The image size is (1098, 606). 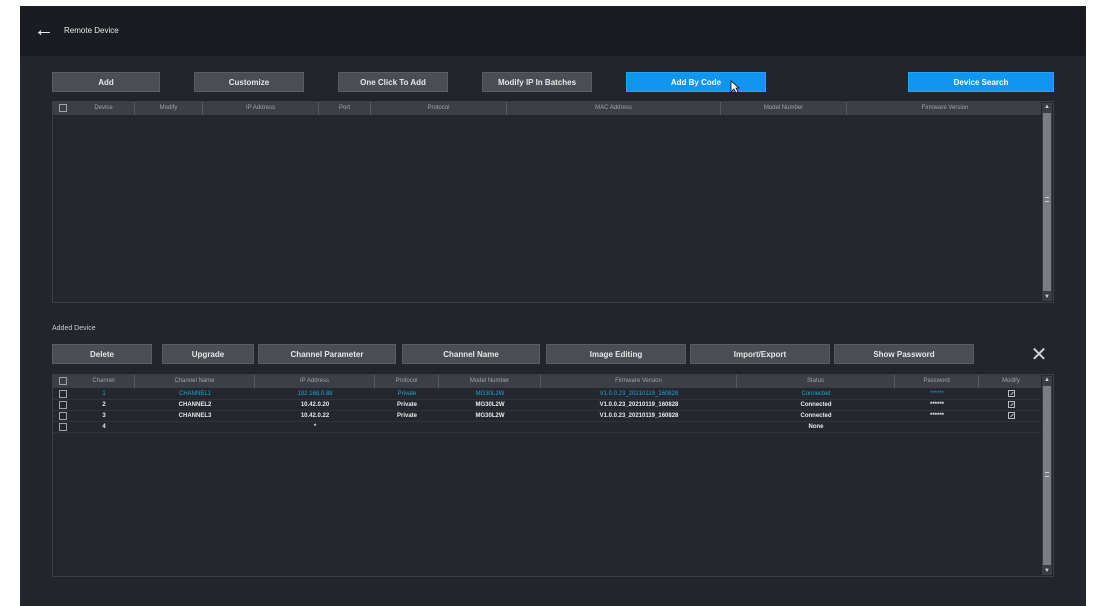 I want to click on model-number-cell, so click(x=490, y=427).